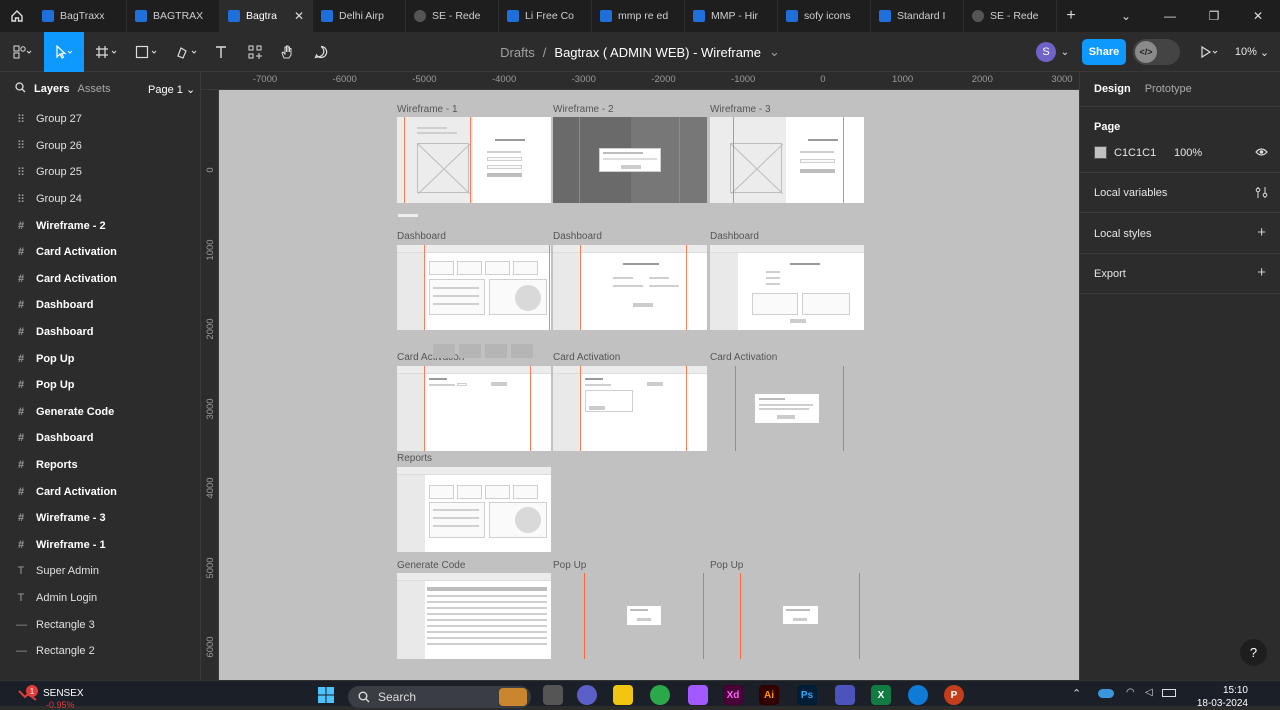 The image size is (1280, 710). I want to click on variables-settings-icon, so click(1261, 194).